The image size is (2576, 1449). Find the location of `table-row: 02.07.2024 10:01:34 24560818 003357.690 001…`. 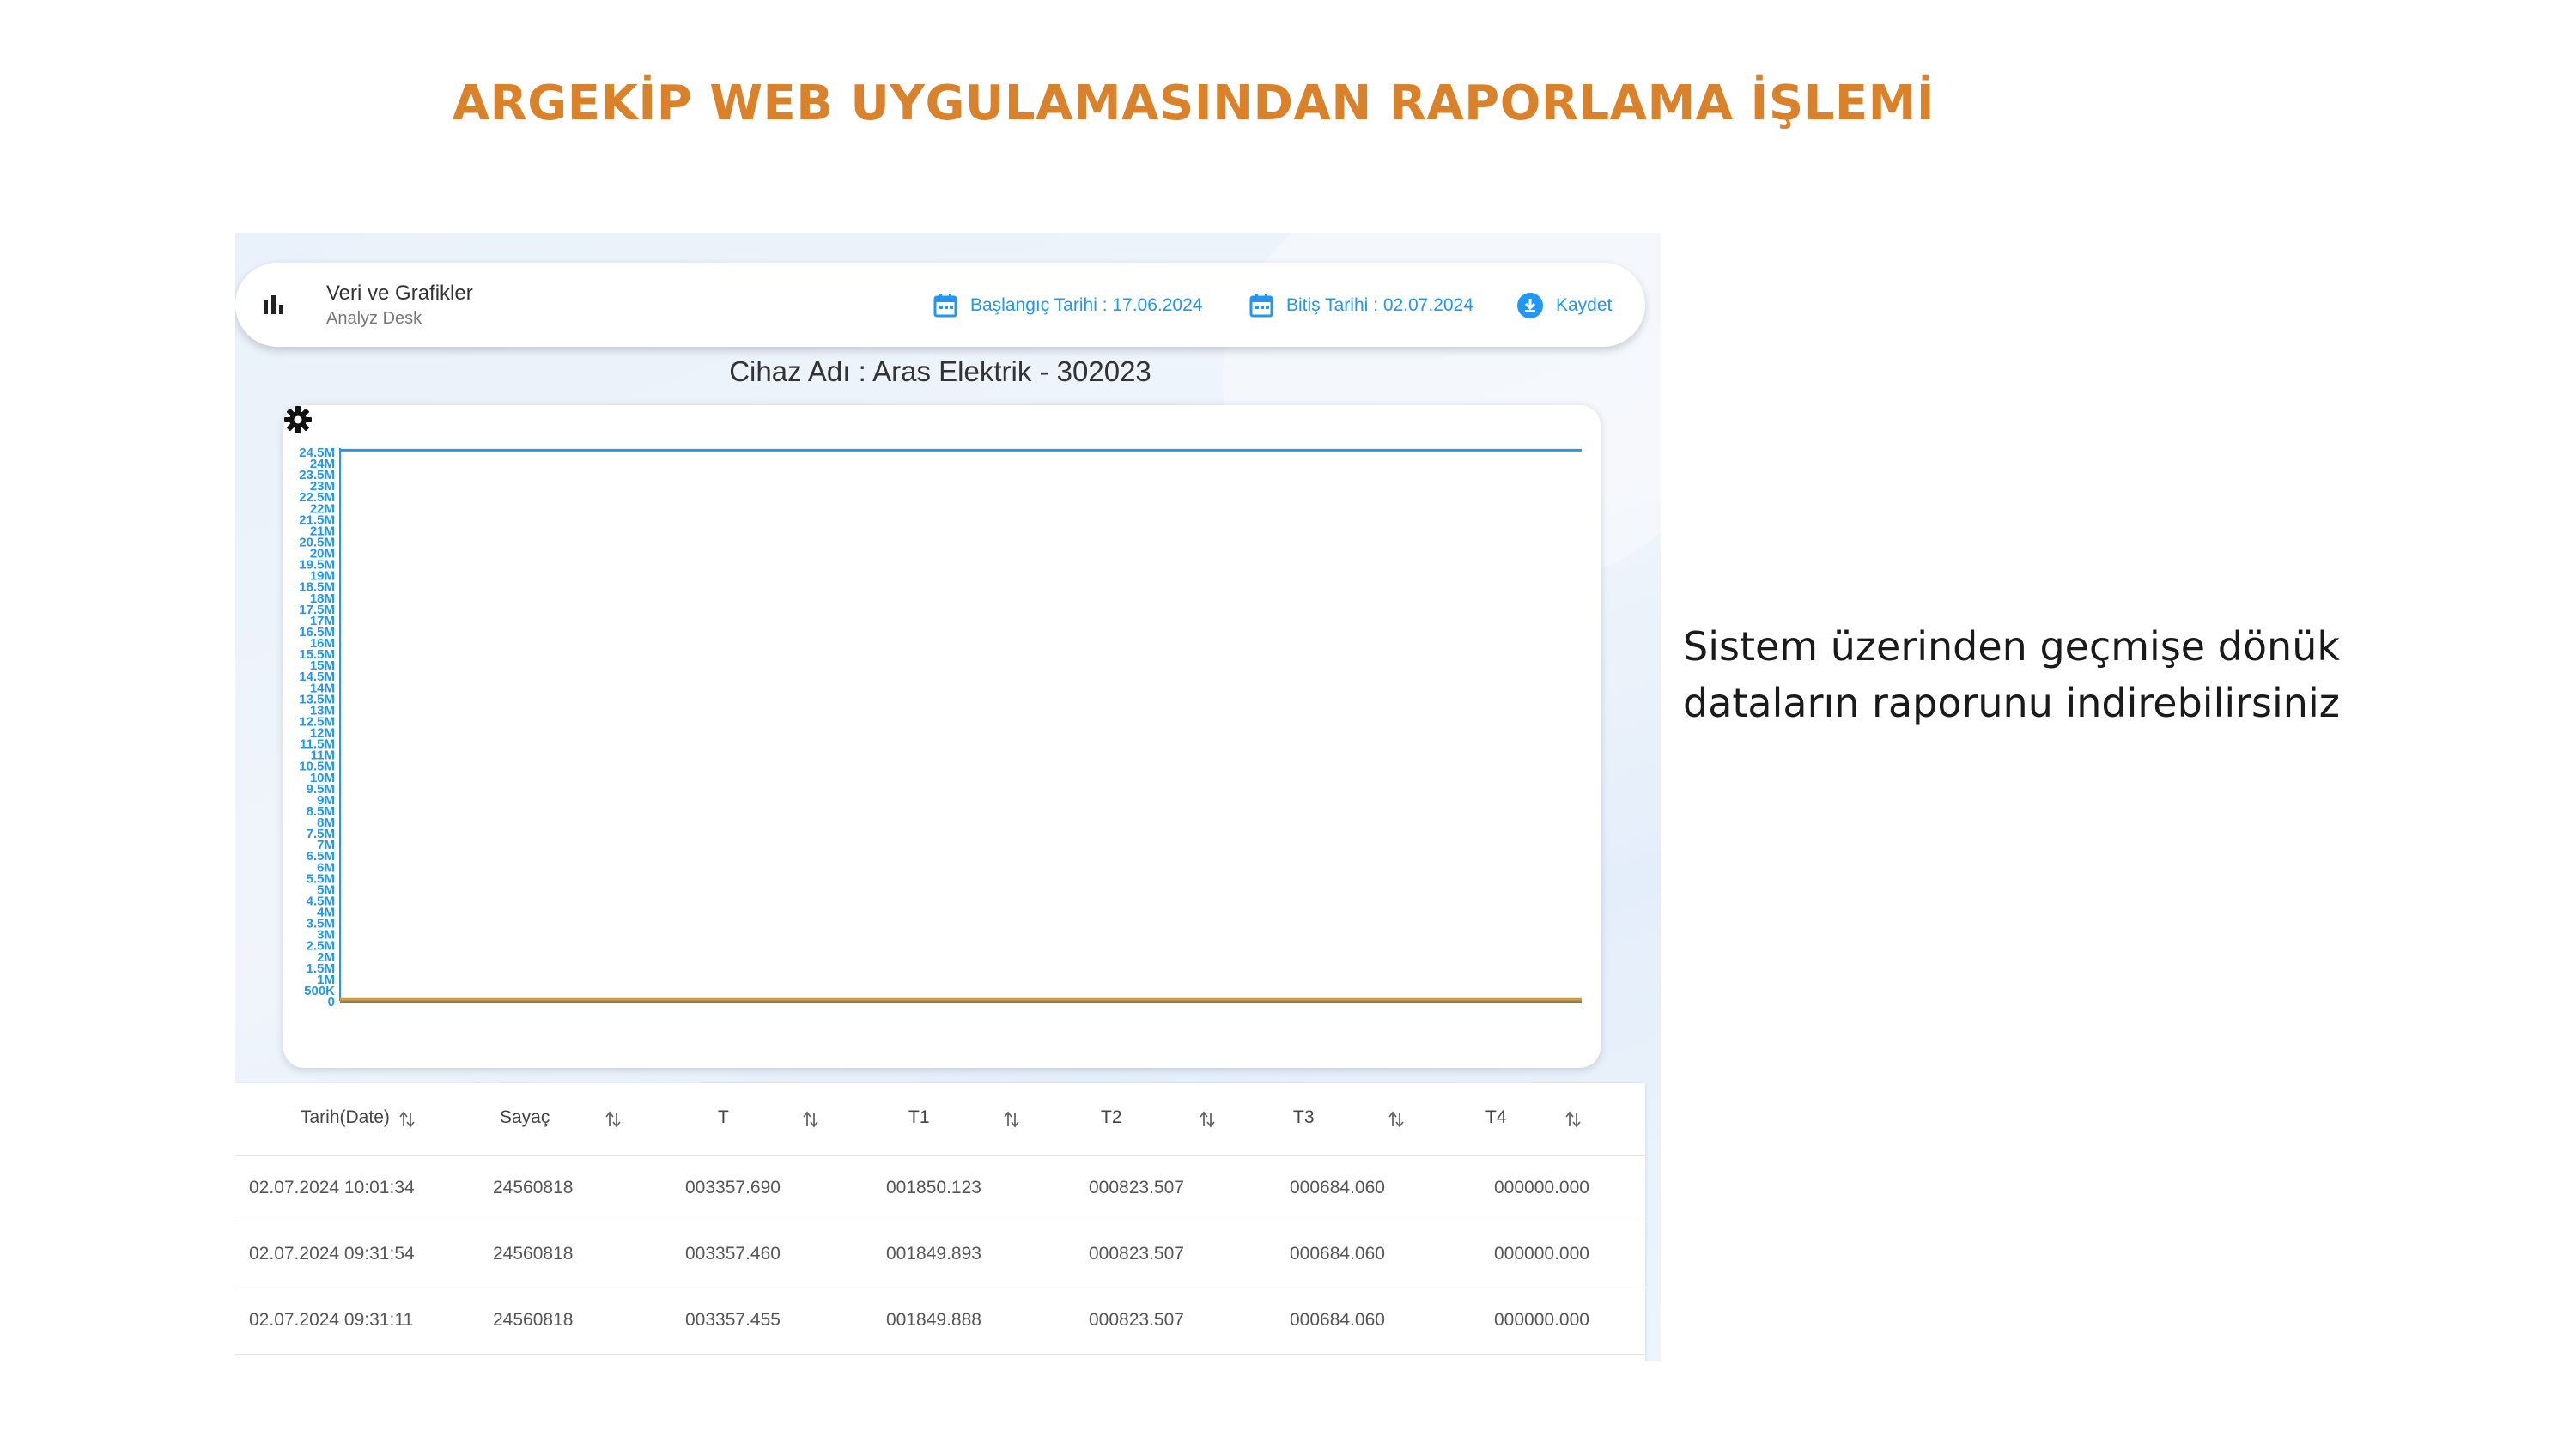

table-row: 02.07.2024 10:01:34 24560818 003357.690 001… is located at coordinates (940, 1188).